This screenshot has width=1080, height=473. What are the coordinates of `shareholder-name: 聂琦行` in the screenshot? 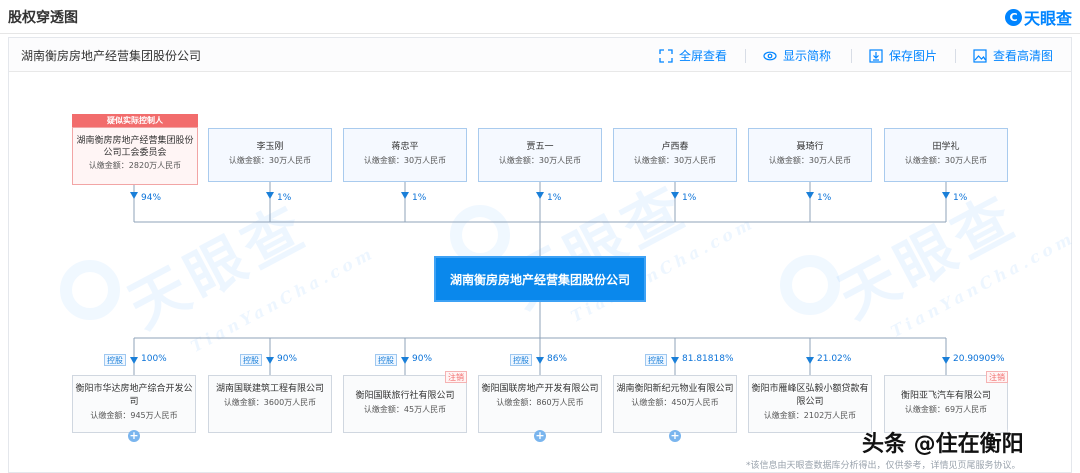 It's located at (810, 147).